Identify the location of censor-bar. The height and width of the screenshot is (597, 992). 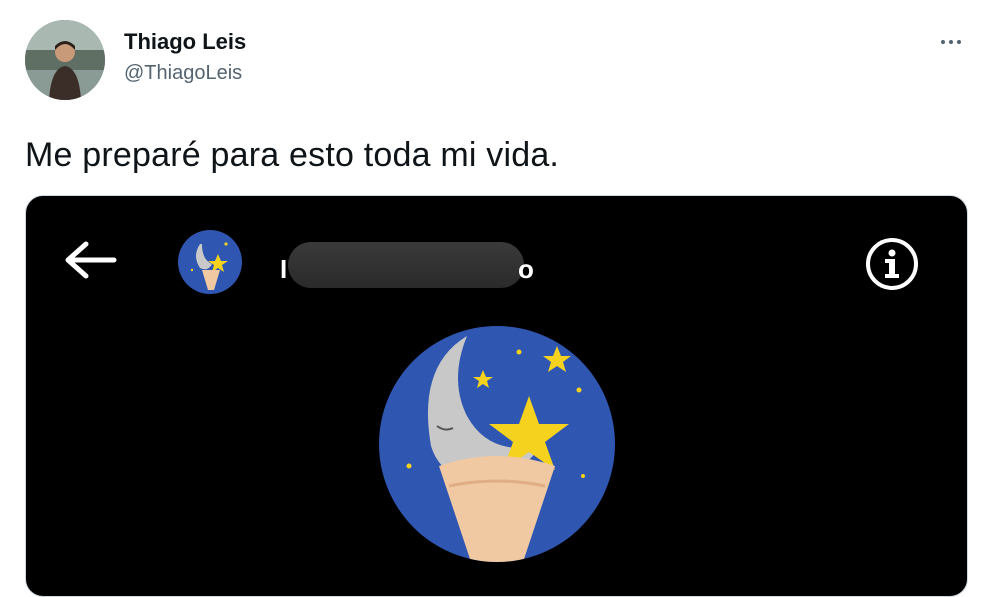
(406, 265).